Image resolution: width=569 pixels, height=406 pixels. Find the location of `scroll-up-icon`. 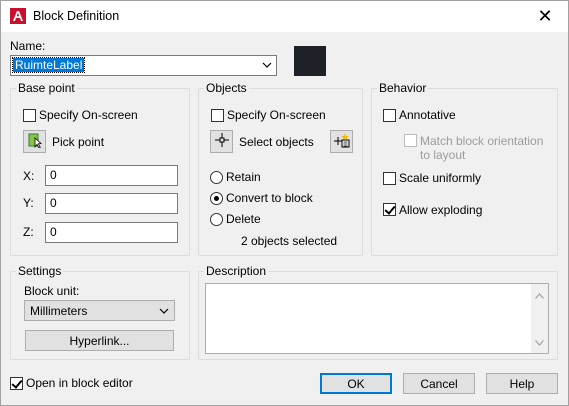

scroll-up-icon is located at coordinates (539, 295).